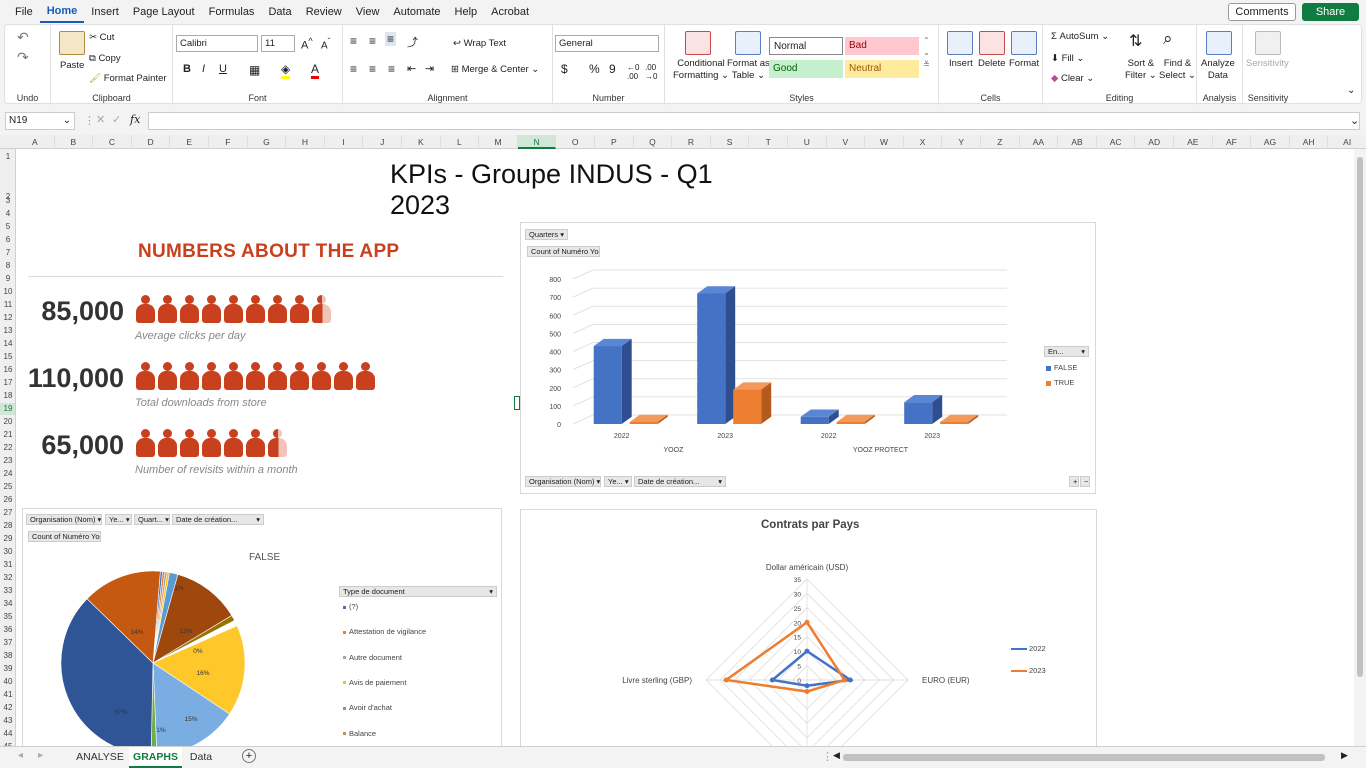  I want to click on row-header: 19, so click(7, 409).